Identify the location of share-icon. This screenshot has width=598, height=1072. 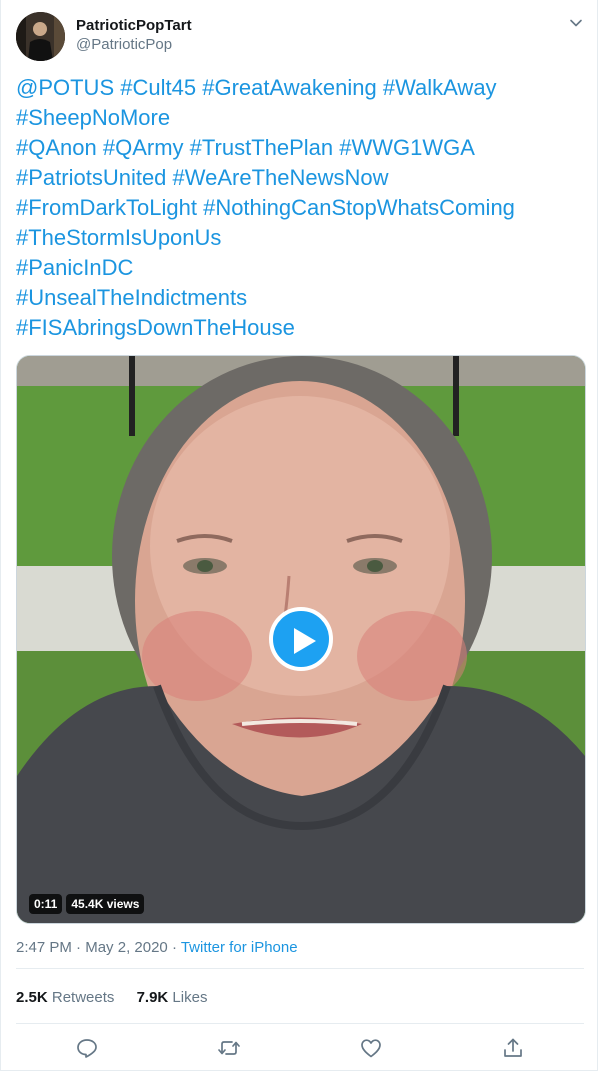
(513, 1048).